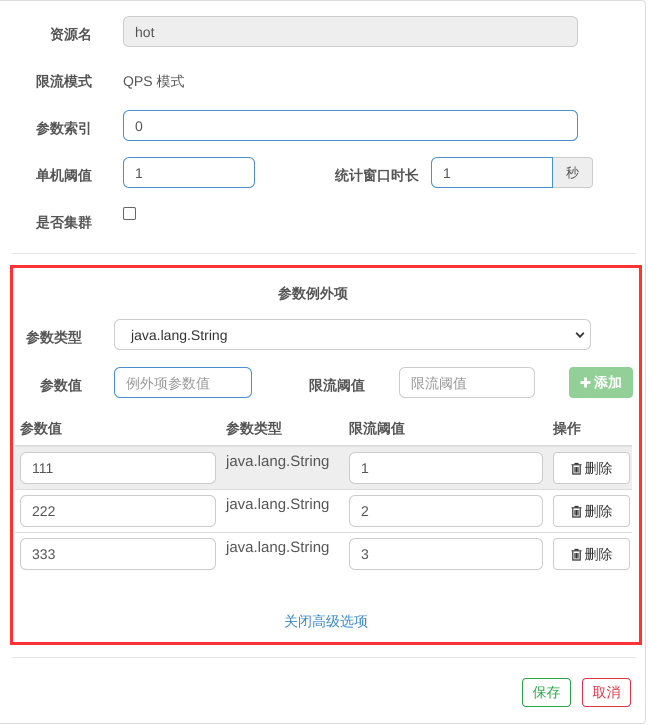 This screenshot has width=648, height=725. I want to click on cluster-checkbox, so click(129, 213).